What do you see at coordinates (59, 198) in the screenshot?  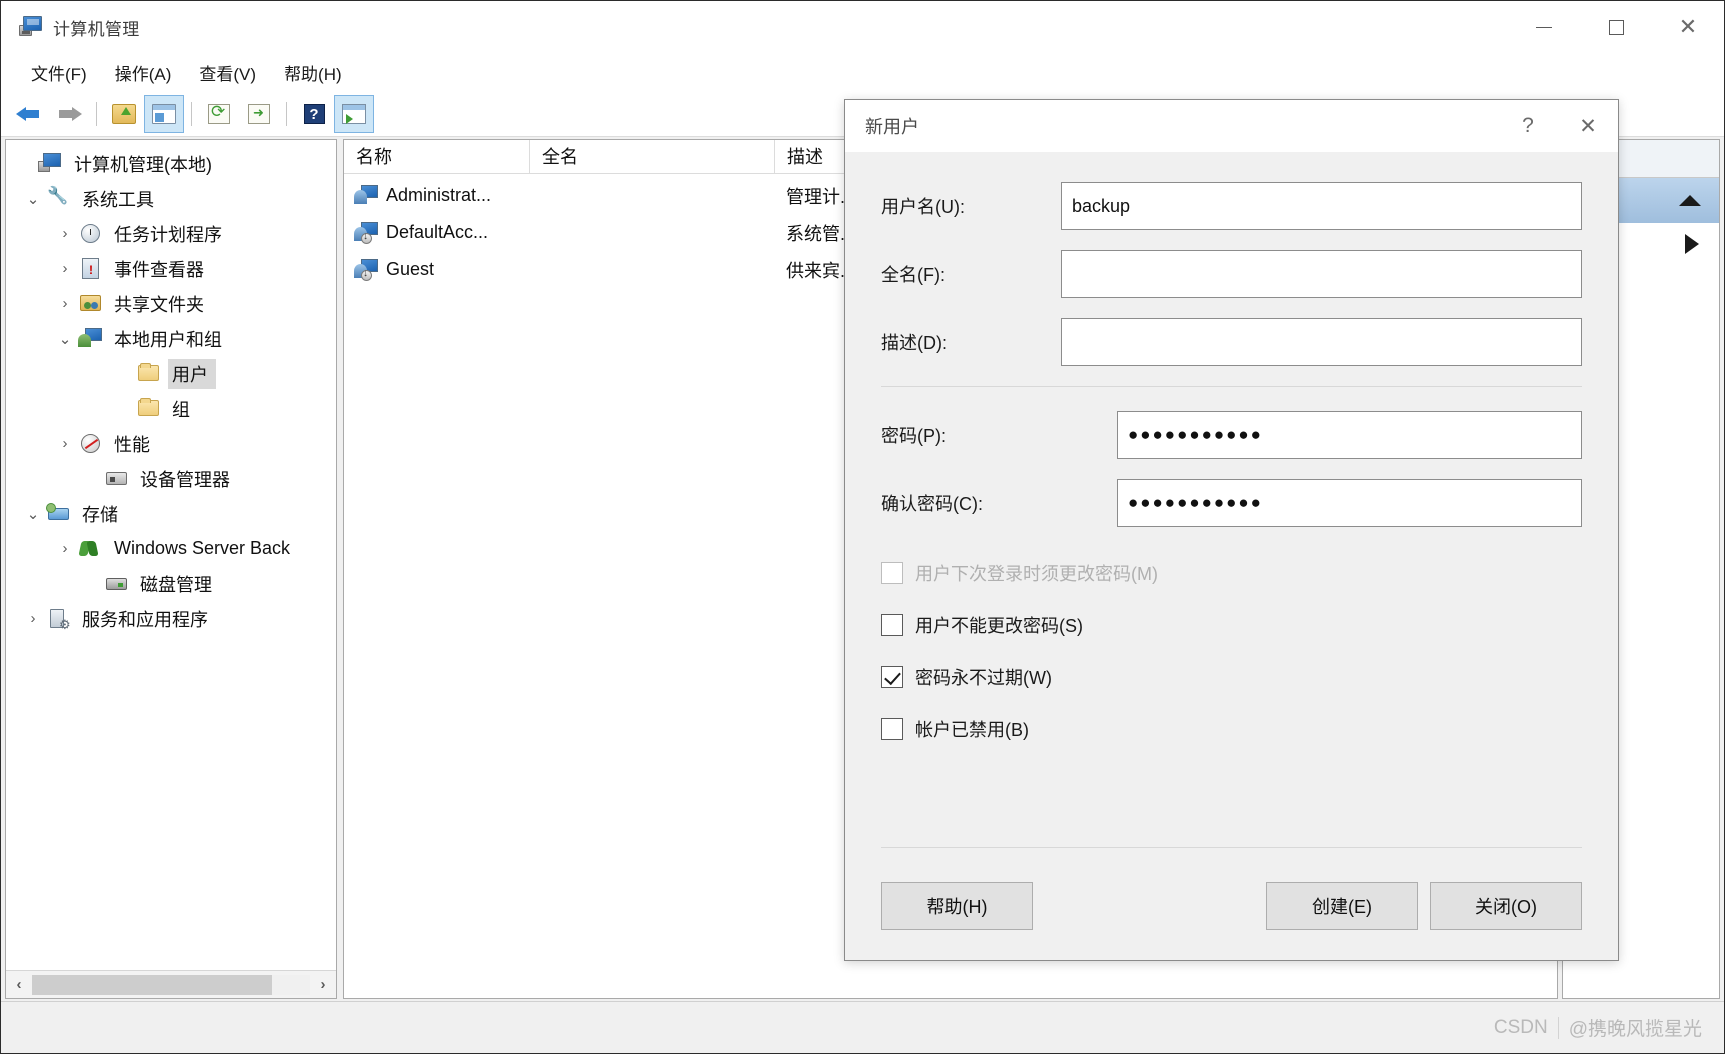 I see `tools-icon` at bounding box center [59, 198].